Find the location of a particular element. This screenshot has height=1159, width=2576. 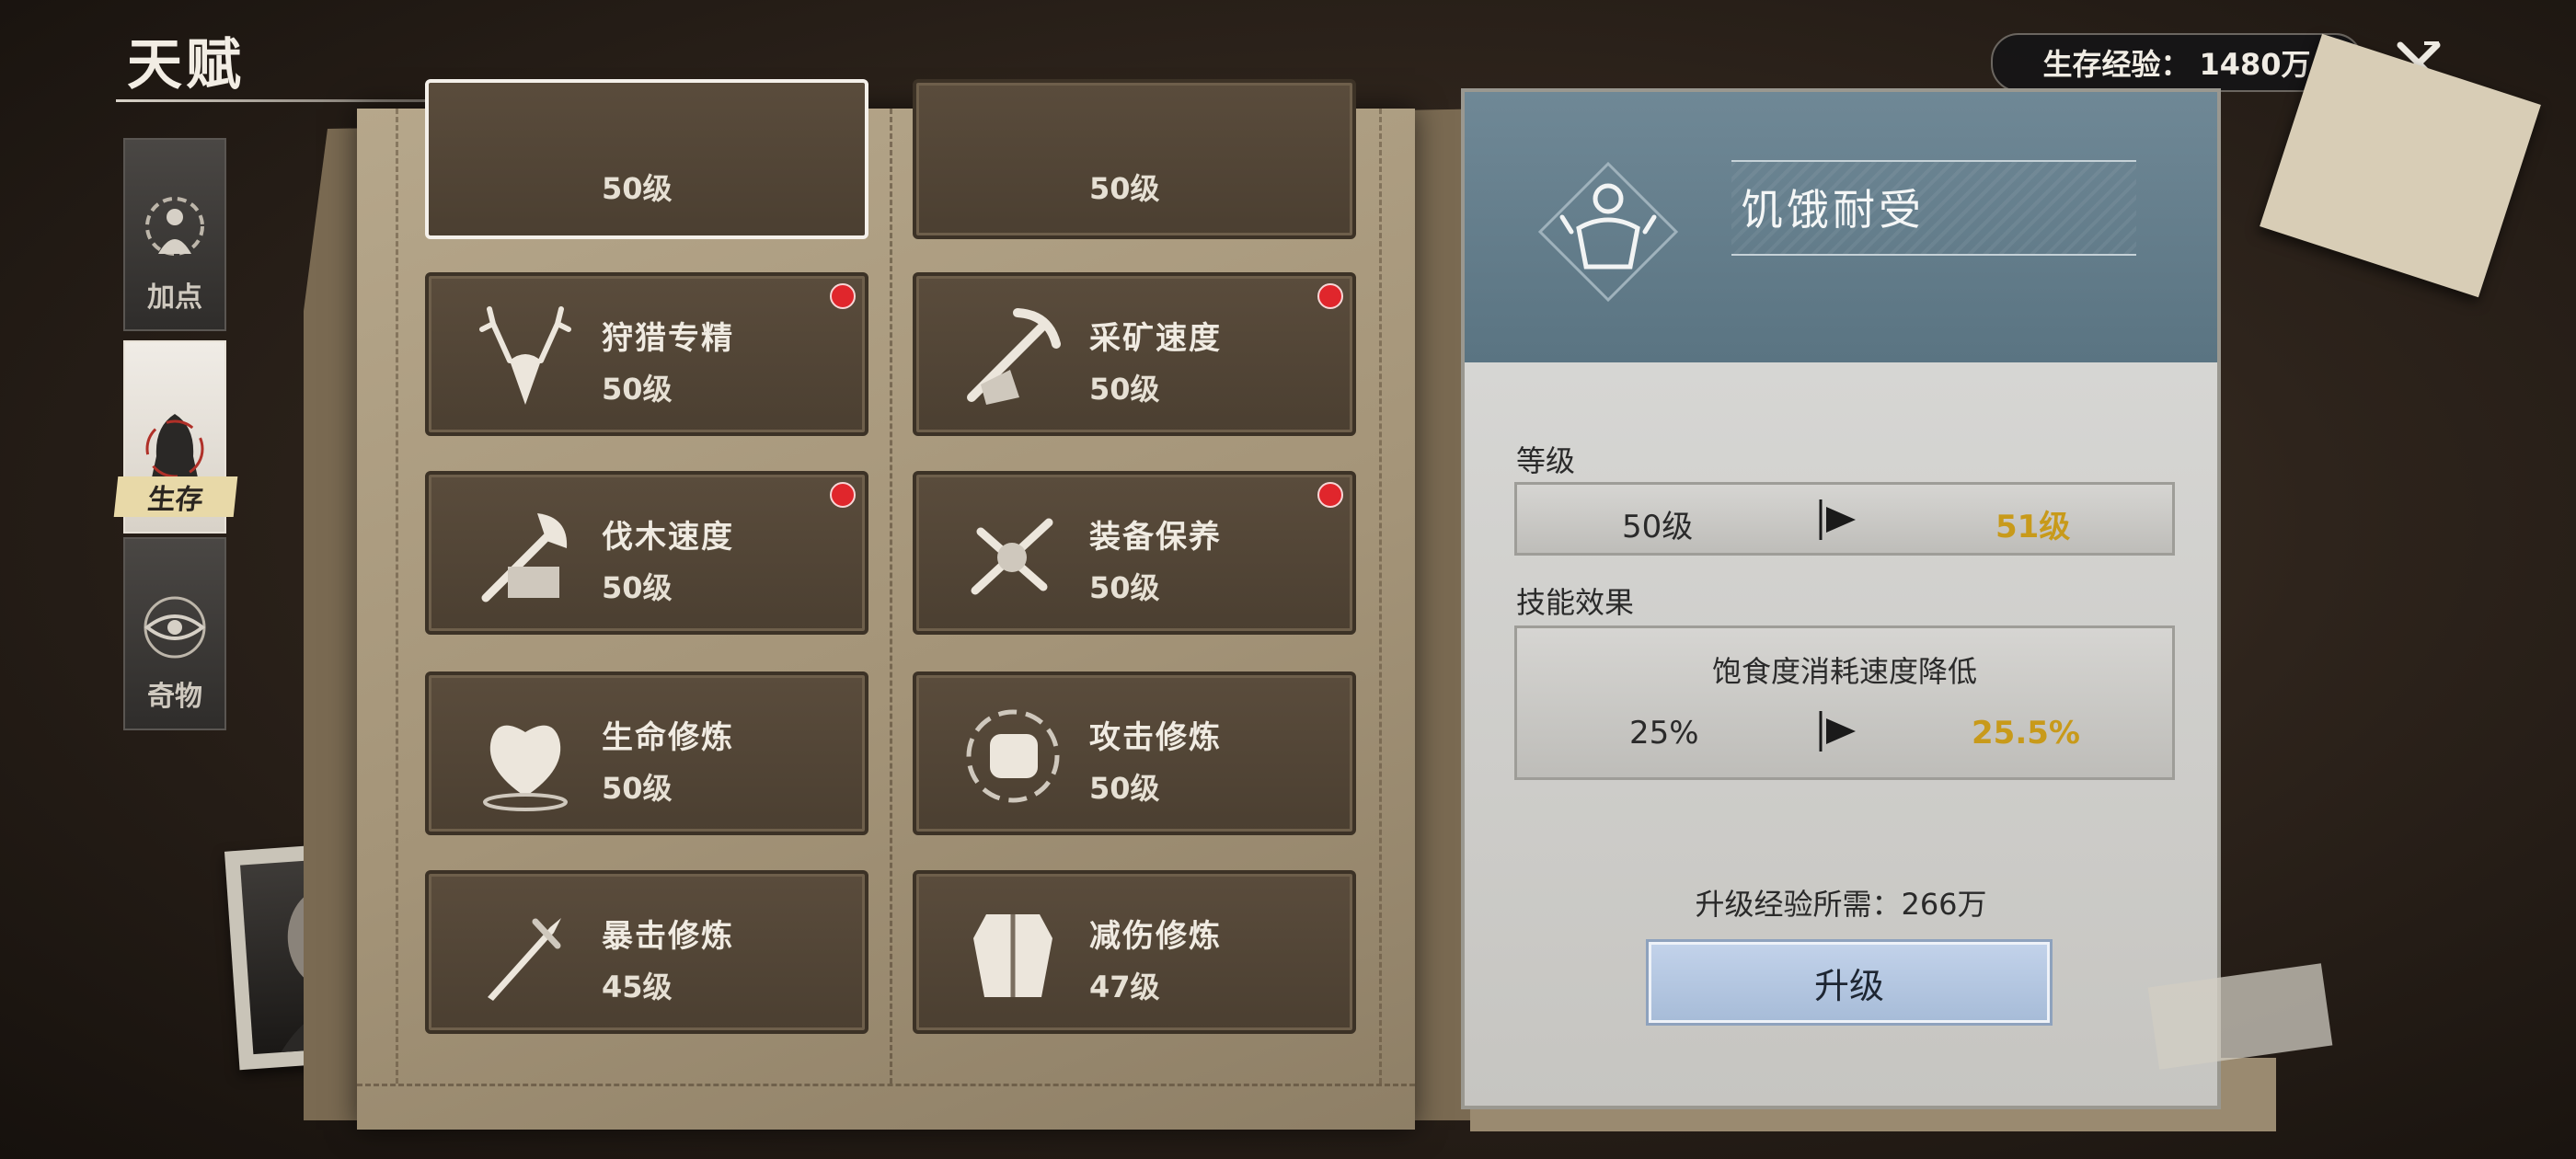

axe-icon is located at coordinates (524, 557).